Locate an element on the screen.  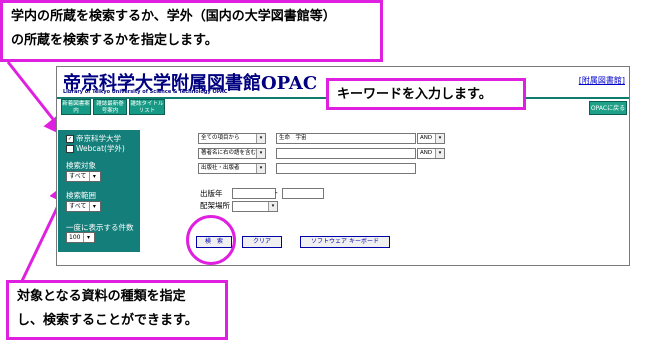
material-callout: 対象となる資料の種類を指定 し、検索することができます。 is located at coordinates (117, 310).